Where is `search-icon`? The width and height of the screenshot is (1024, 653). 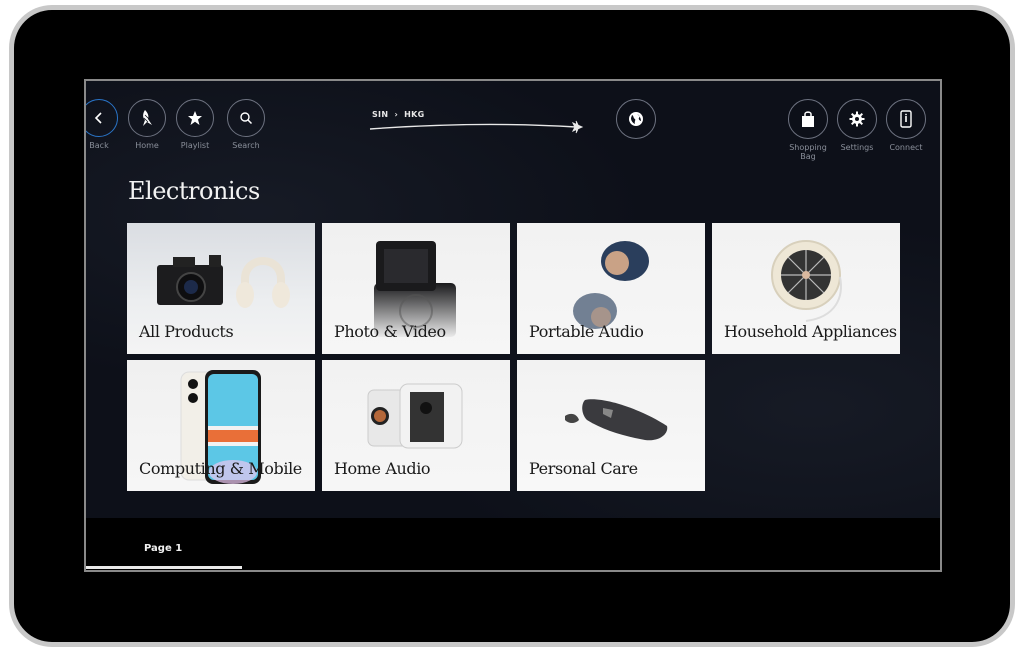 search-icon is located at coordinates (246, 118).